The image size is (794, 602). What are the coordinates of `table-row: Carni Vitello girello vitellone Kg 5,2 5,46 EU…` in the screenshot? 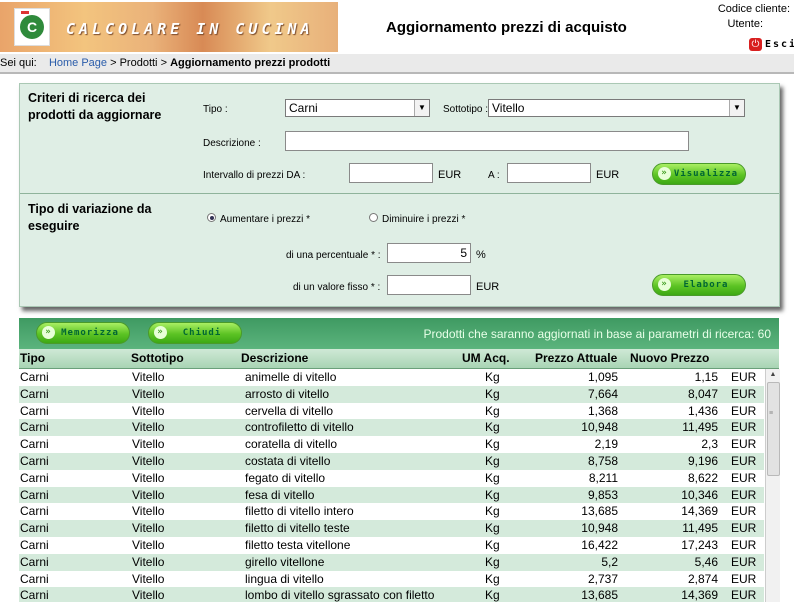 It's located at (391, 562).